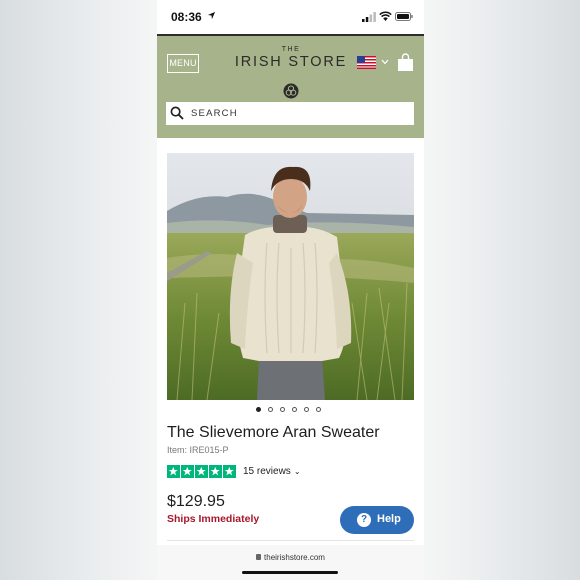  I want to click on rating-stars, so click(202, 471).